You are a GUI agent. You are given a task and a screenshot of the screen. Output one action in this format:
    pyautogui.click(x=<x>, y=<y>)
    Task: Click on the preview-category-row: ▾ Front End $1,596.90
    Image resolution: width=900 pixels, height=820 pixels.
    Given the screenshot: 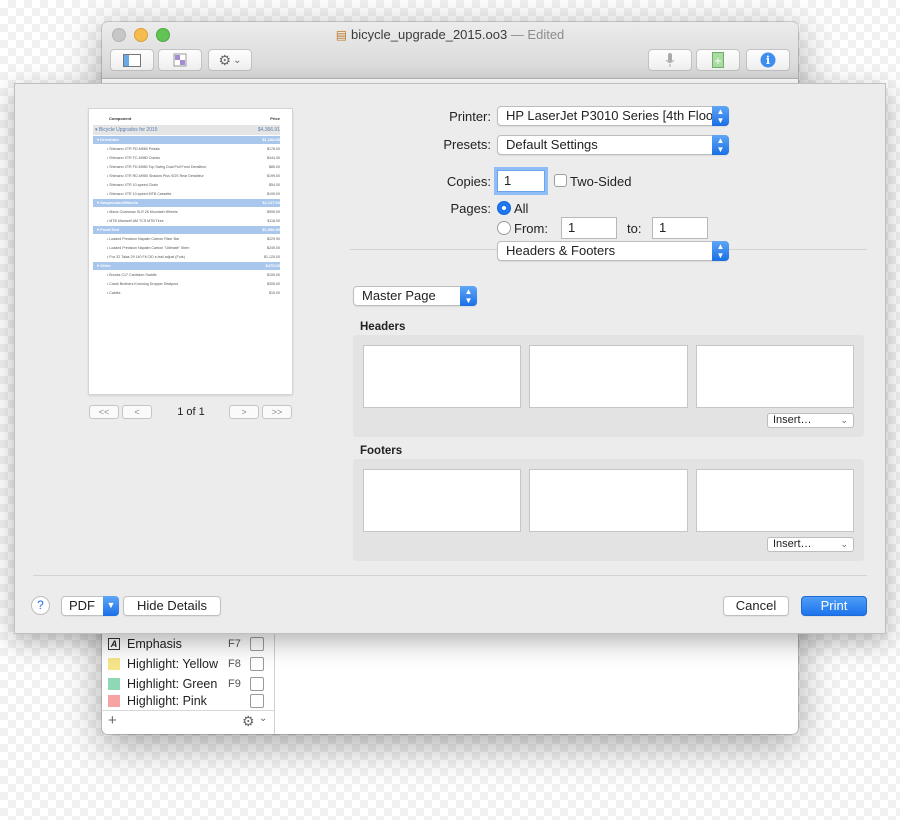 What is the action you would take?
    pyautogui.click(x=186, y=230)
    